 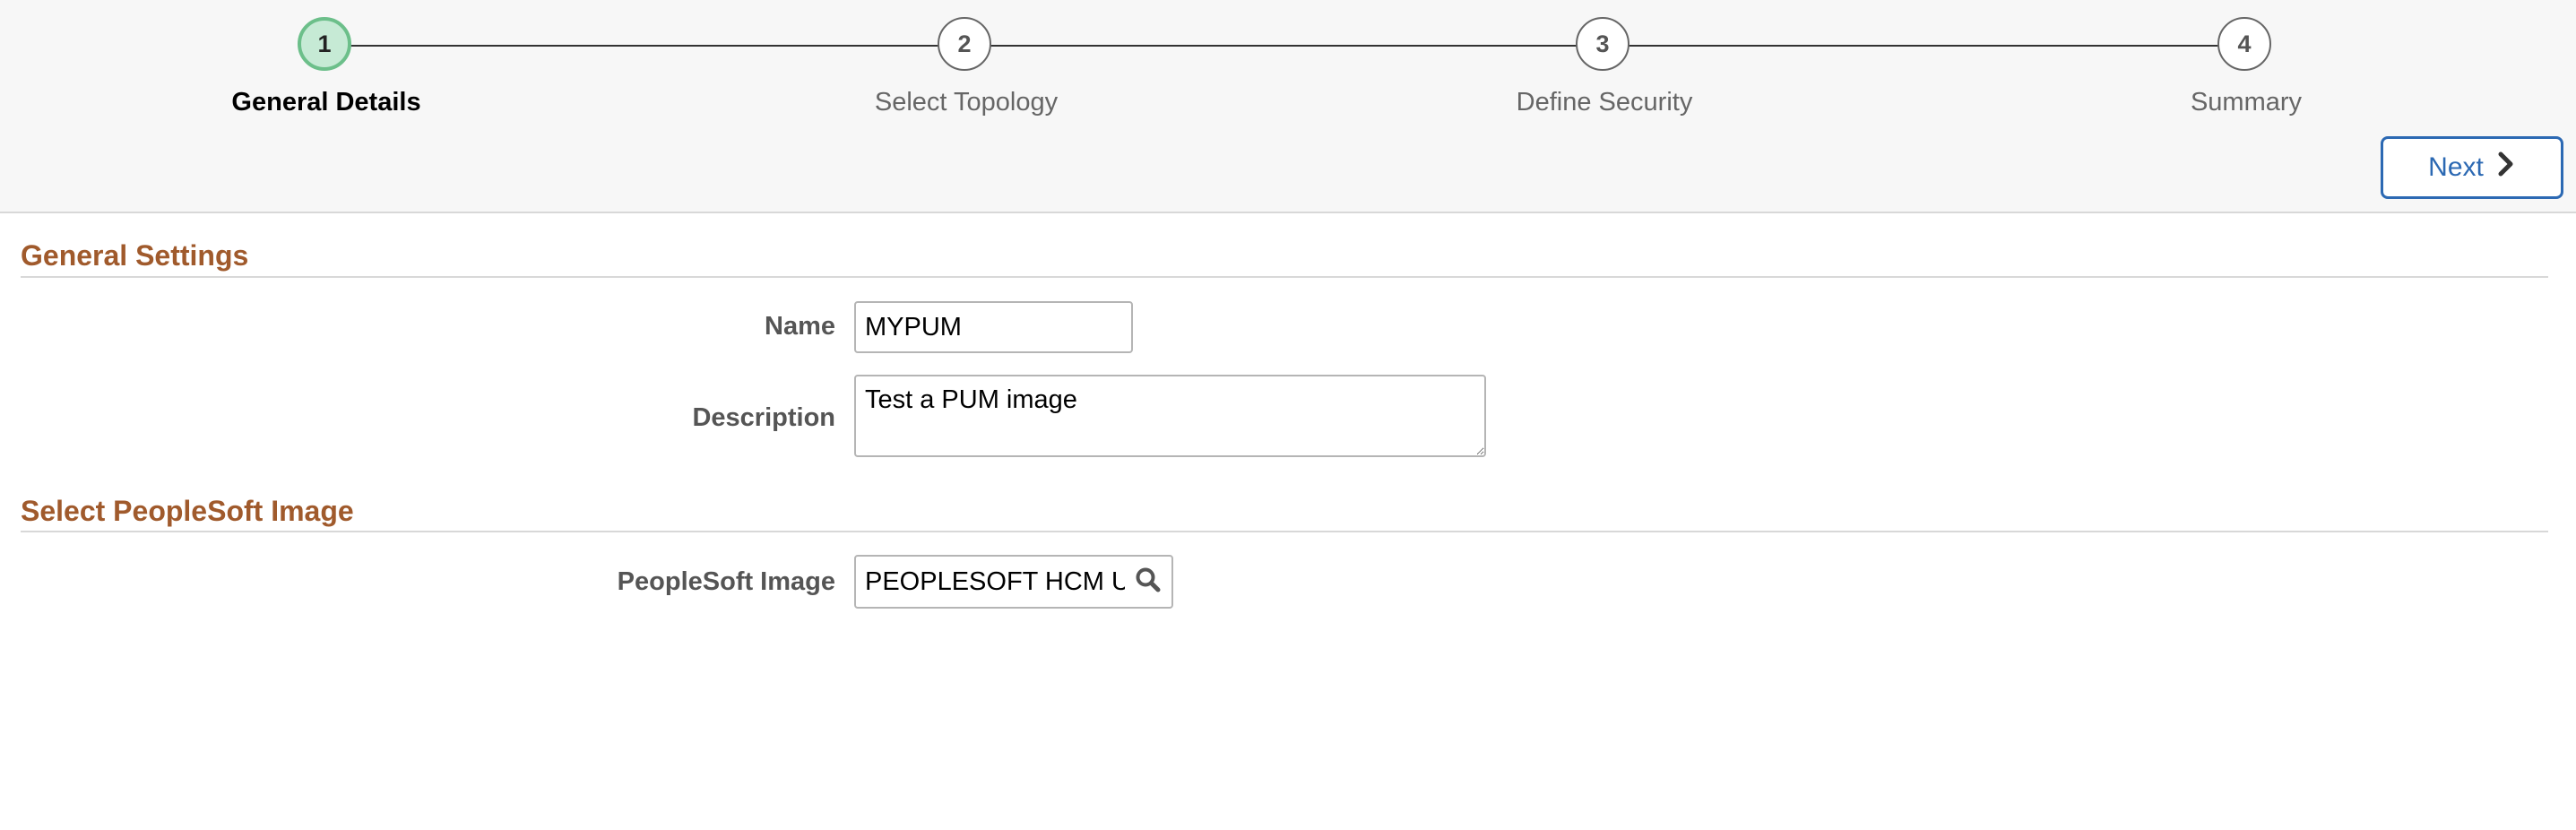 I want to click on name-label: Name, so click(x=800, y=326).